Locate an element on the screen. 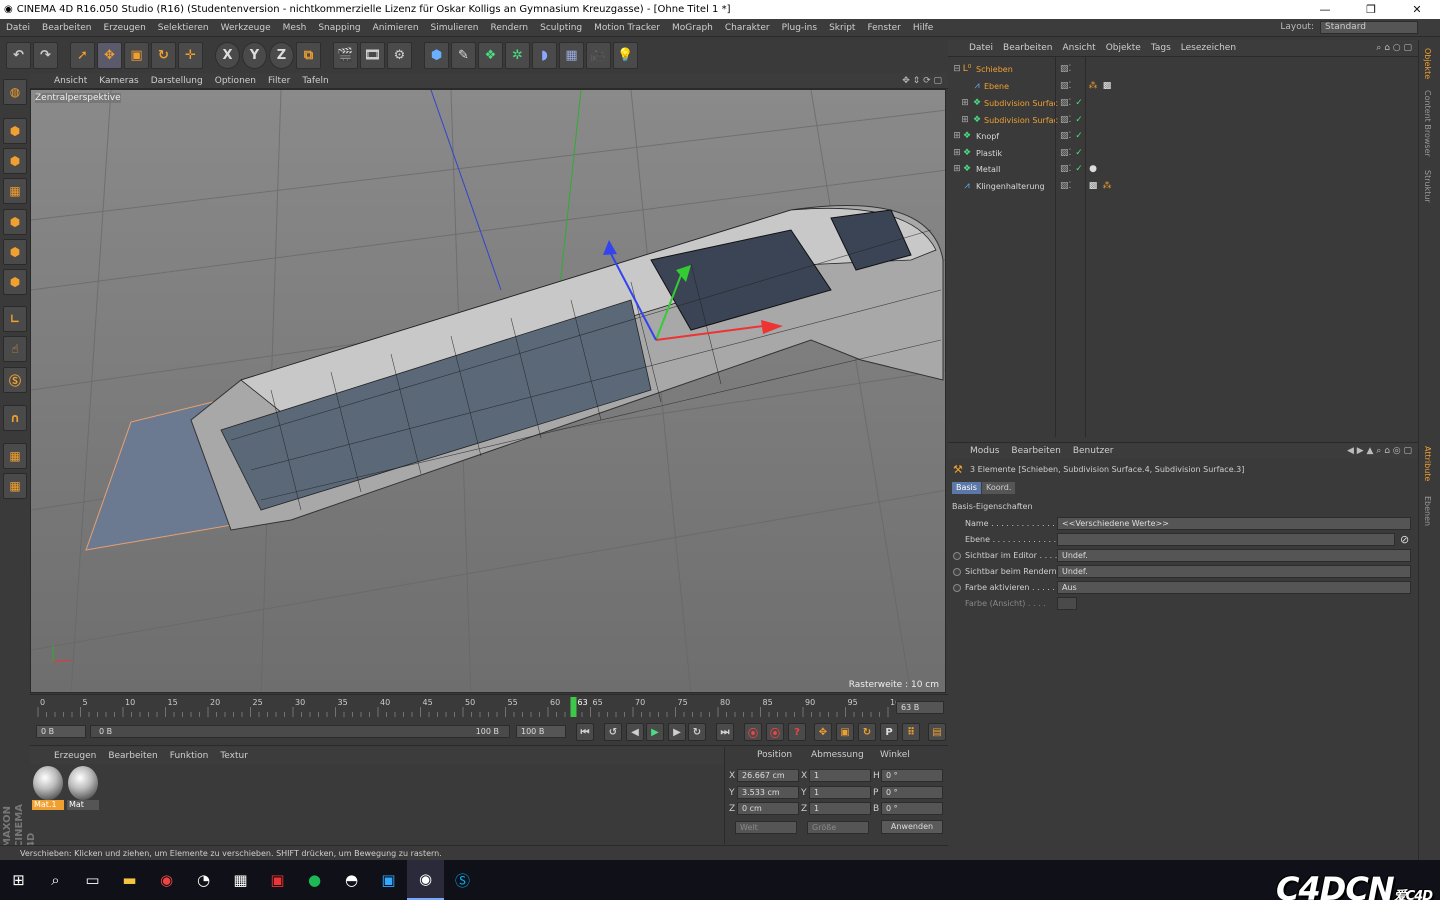  object-row: ⊟ L⁰ Schieben ▨⁚ is located at coordinates (1183, 69).